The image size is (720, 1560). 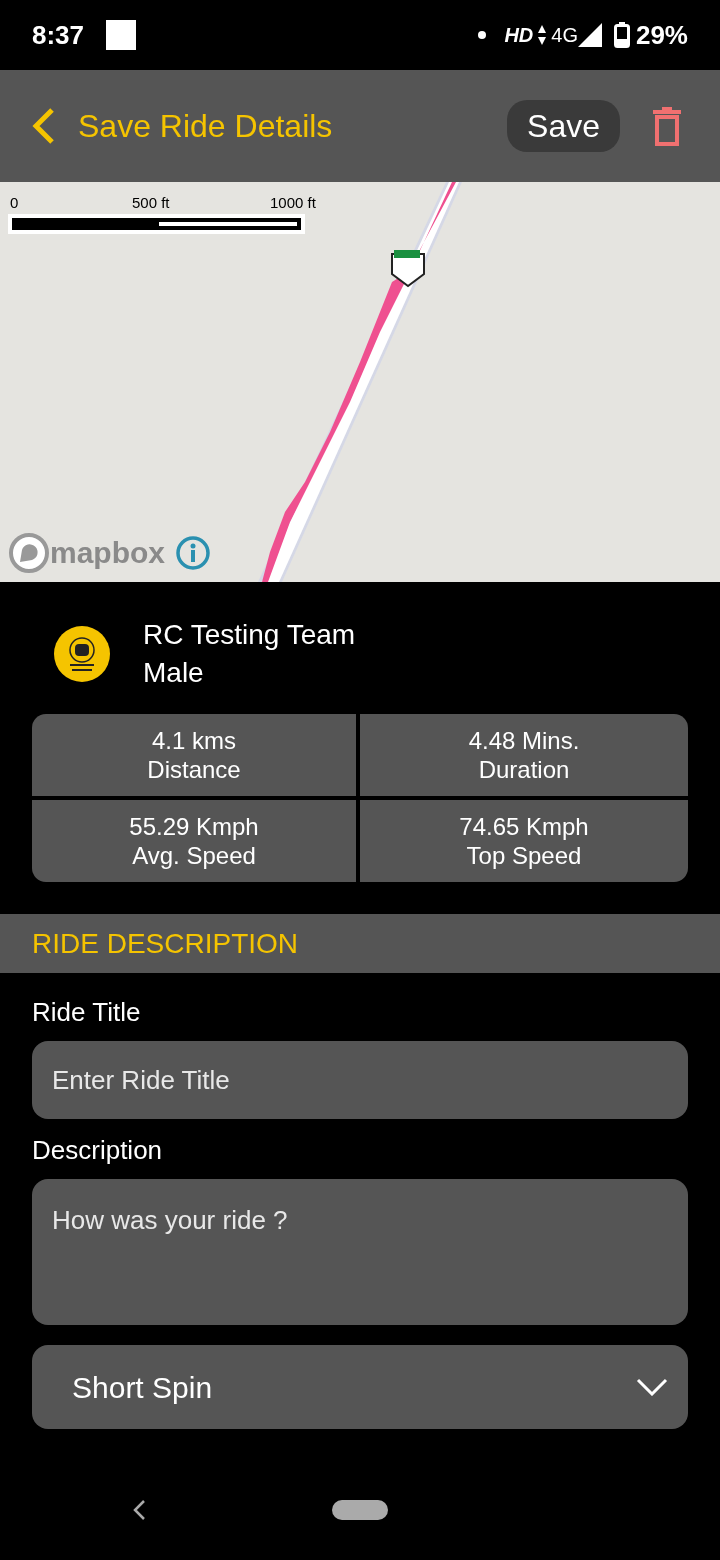 I want to click on stat-value: 4.1 kms, so click(x=194, y=740).